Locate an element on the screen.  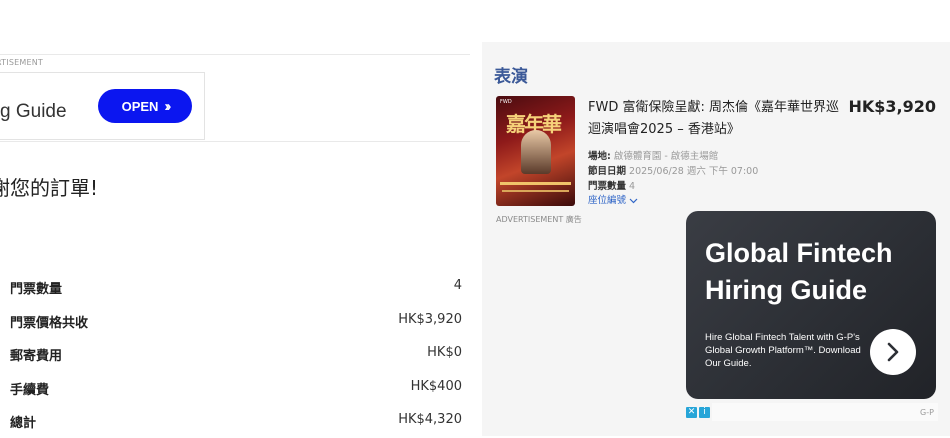
date-value: 2025/06/28 週六 下午 07:00 is located at coordinates (694, 171).